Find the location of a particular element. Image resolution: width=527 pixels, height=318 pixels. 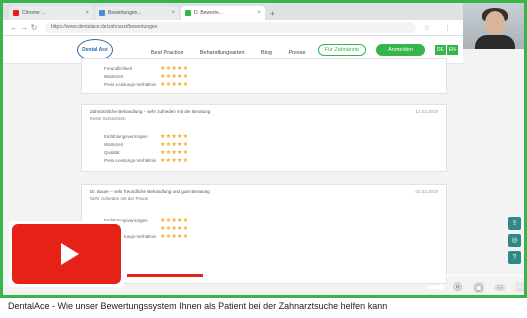

webcam-person-face is located at coordinates (495, 23).